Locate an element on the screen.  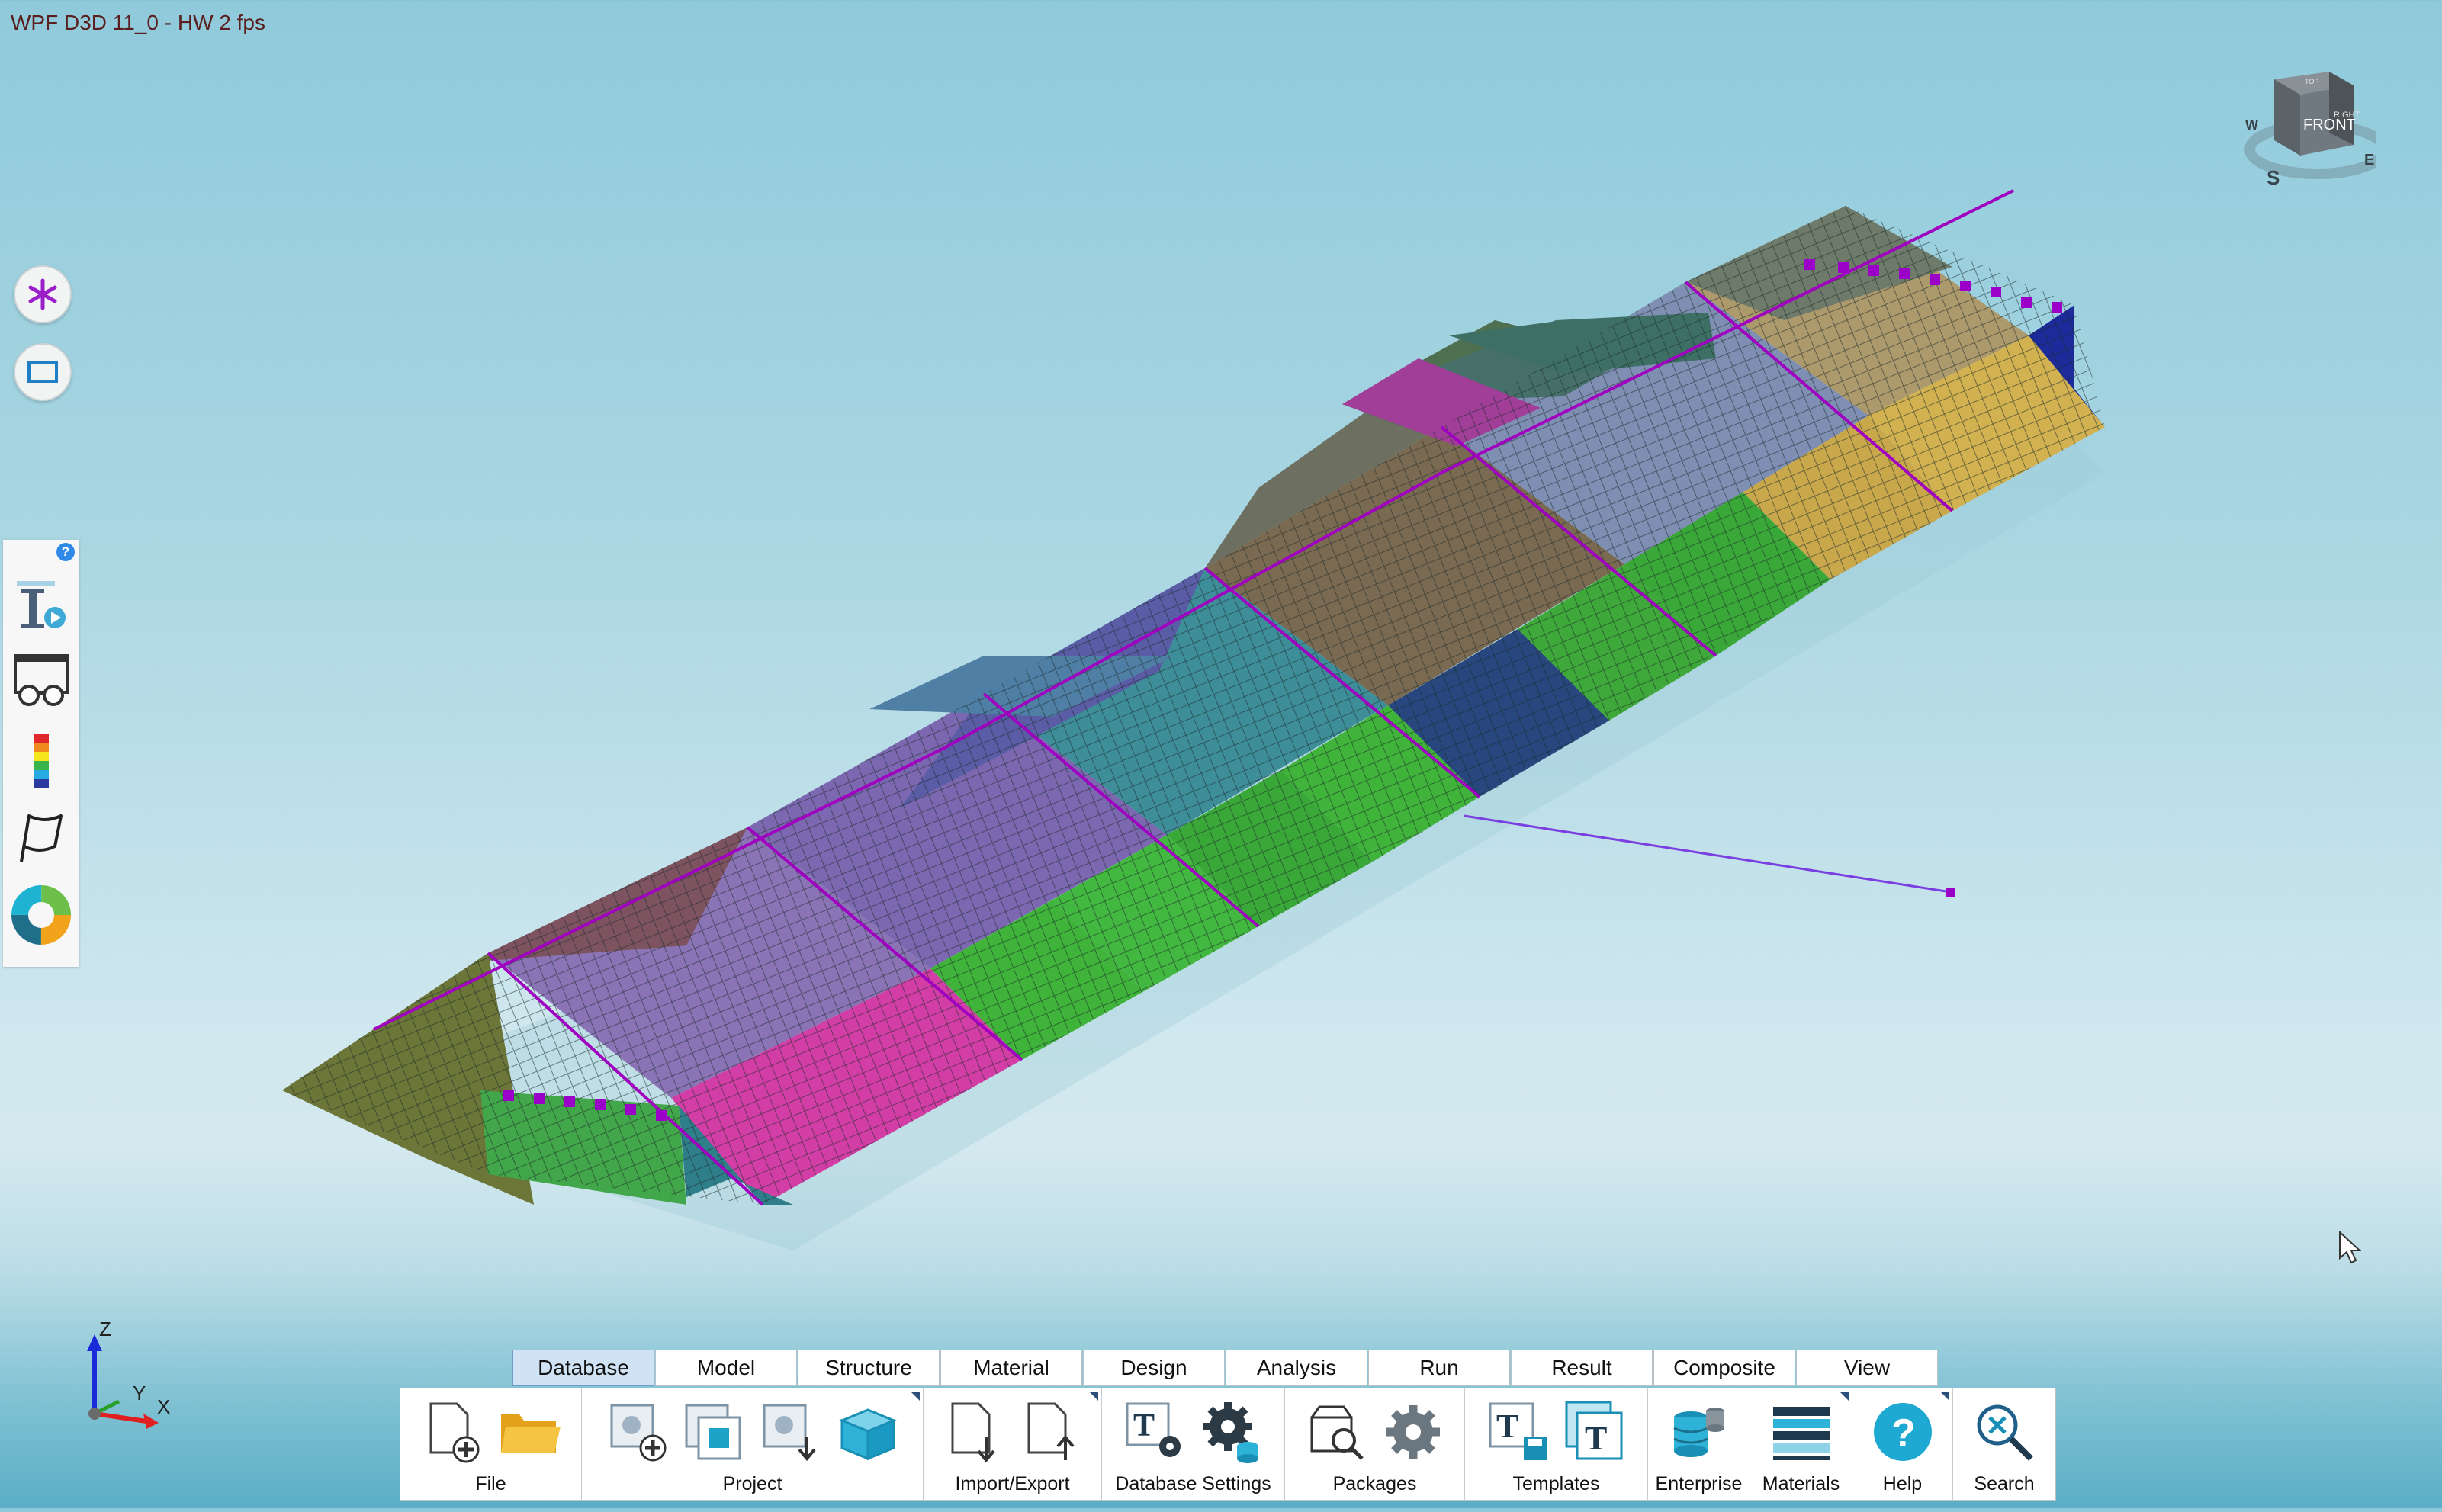
new-project-icon is located at coordinates (638, 1433).